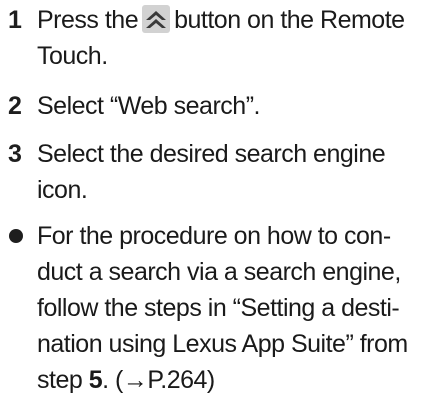  What do you see at coordinates (15, 20) in the screenshot?
I see `step-number: 1` at bounding box center [15, 20].